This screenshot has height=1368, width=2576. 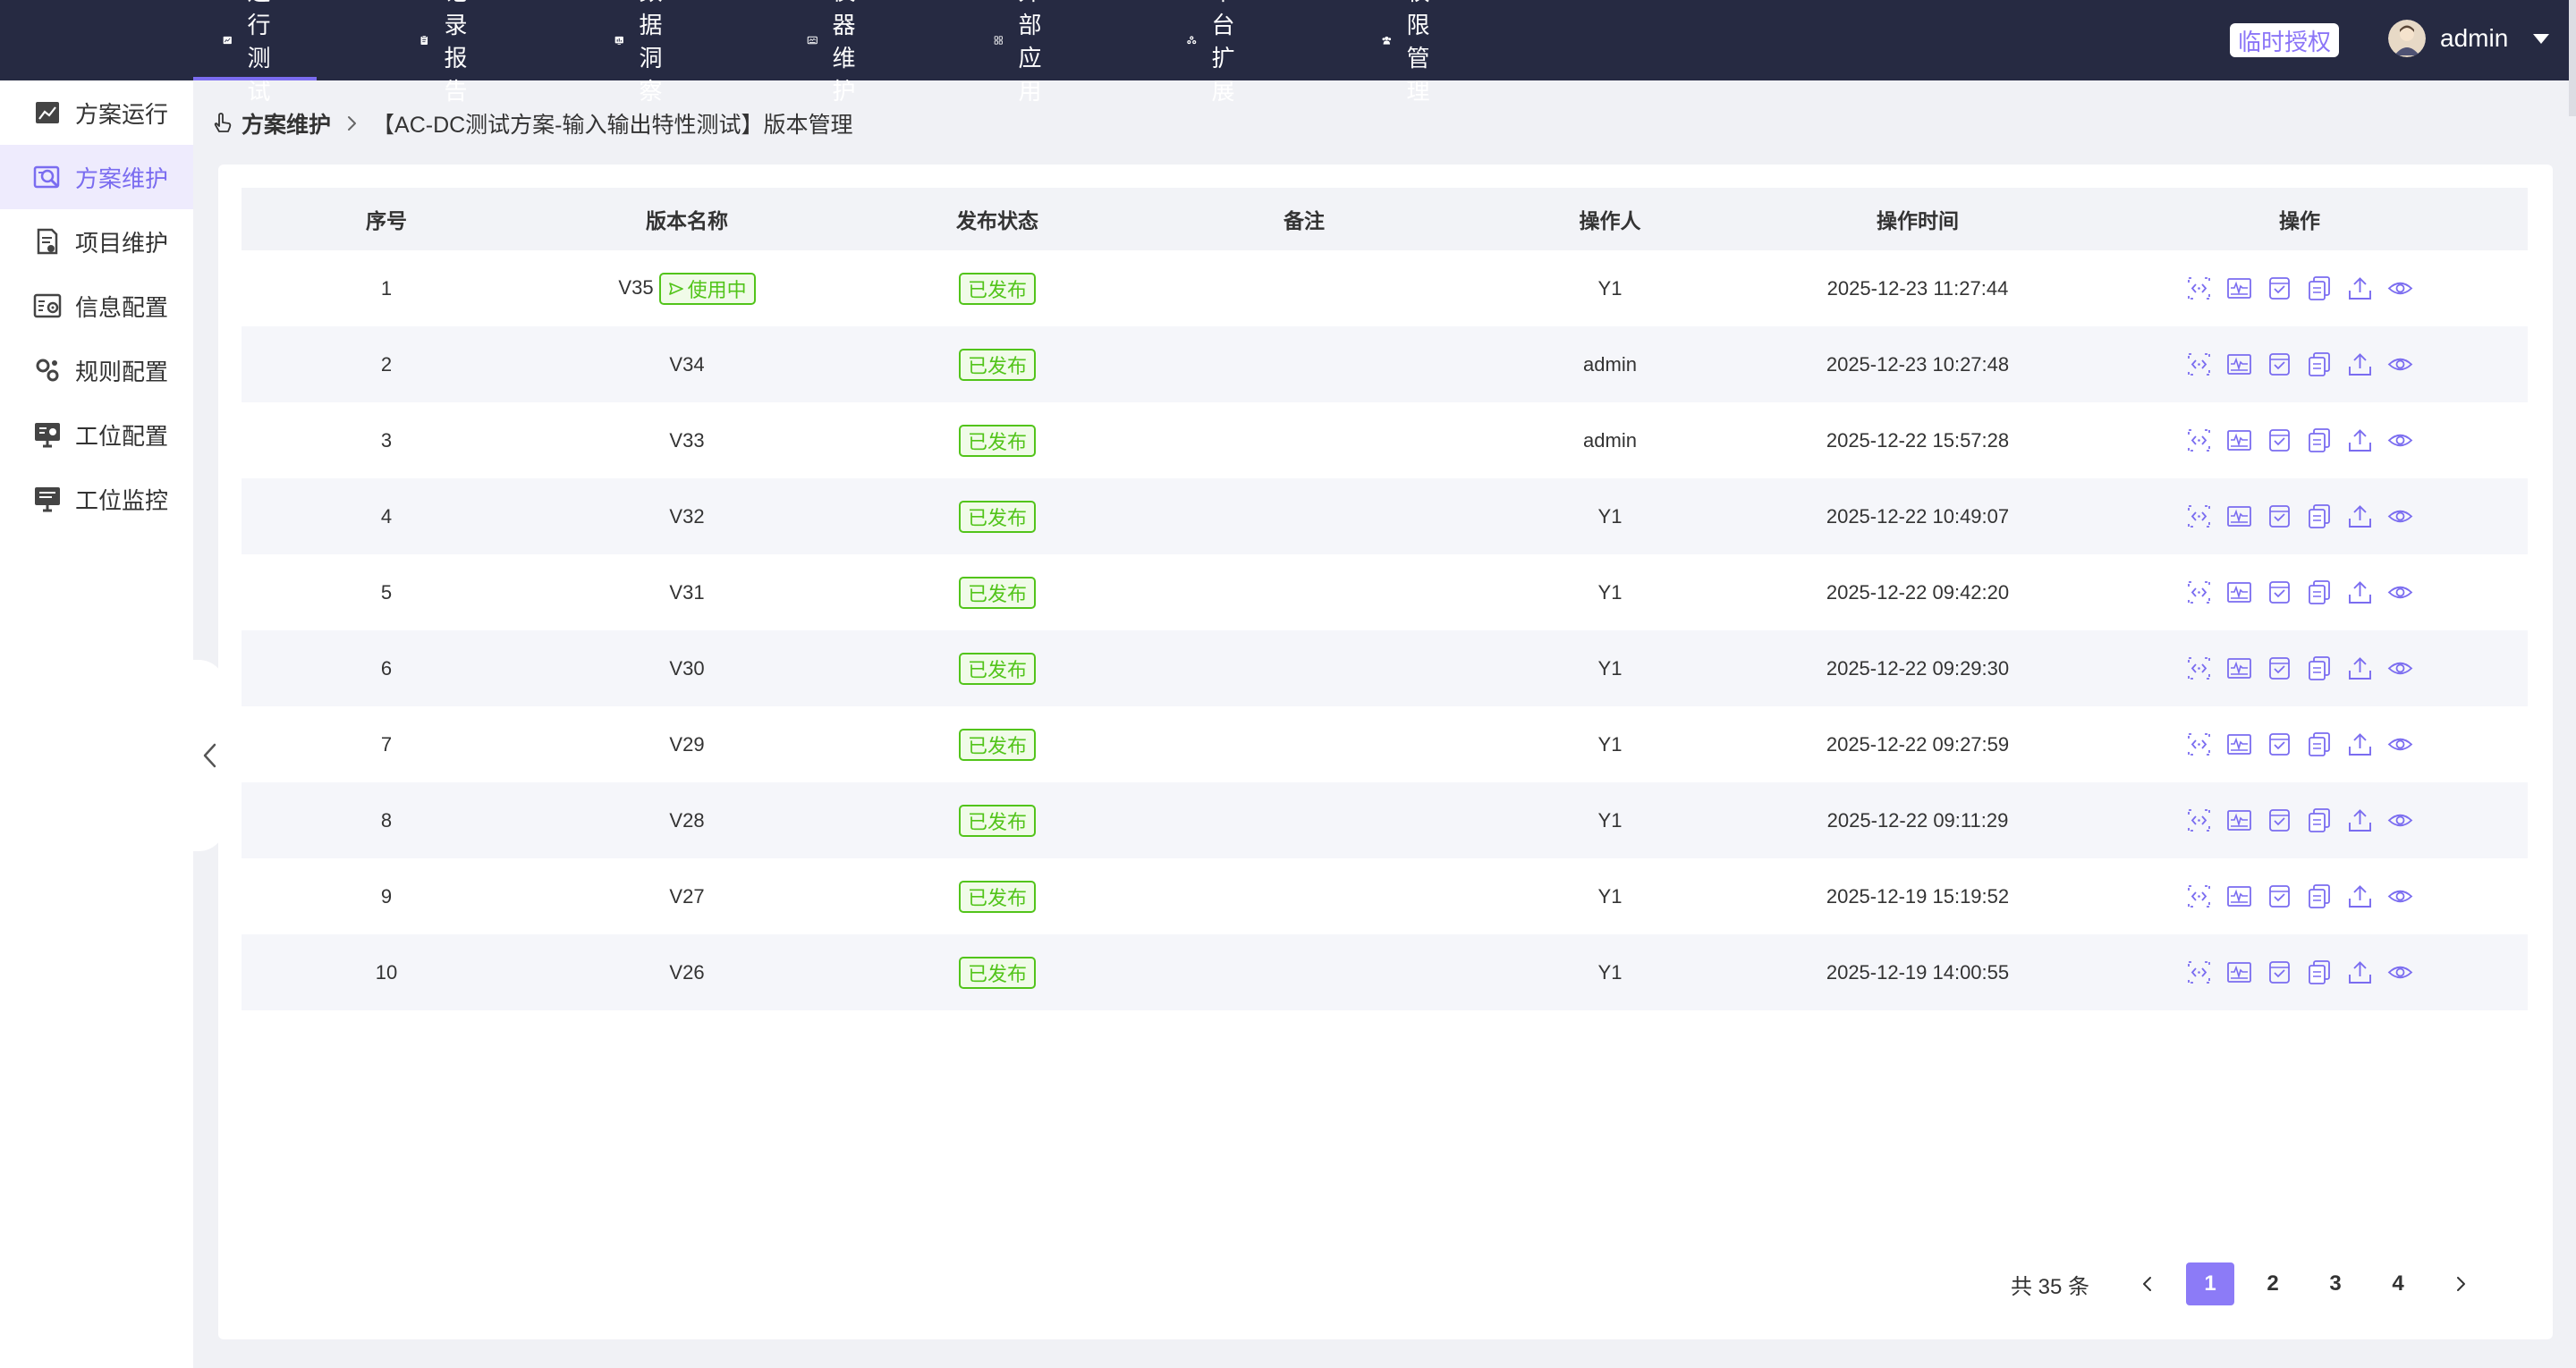 What do you see at coordinates (96, 112) in the screenshot?
I see `sidebar-item-1: 方案运行` at bounding box center [96, 112].